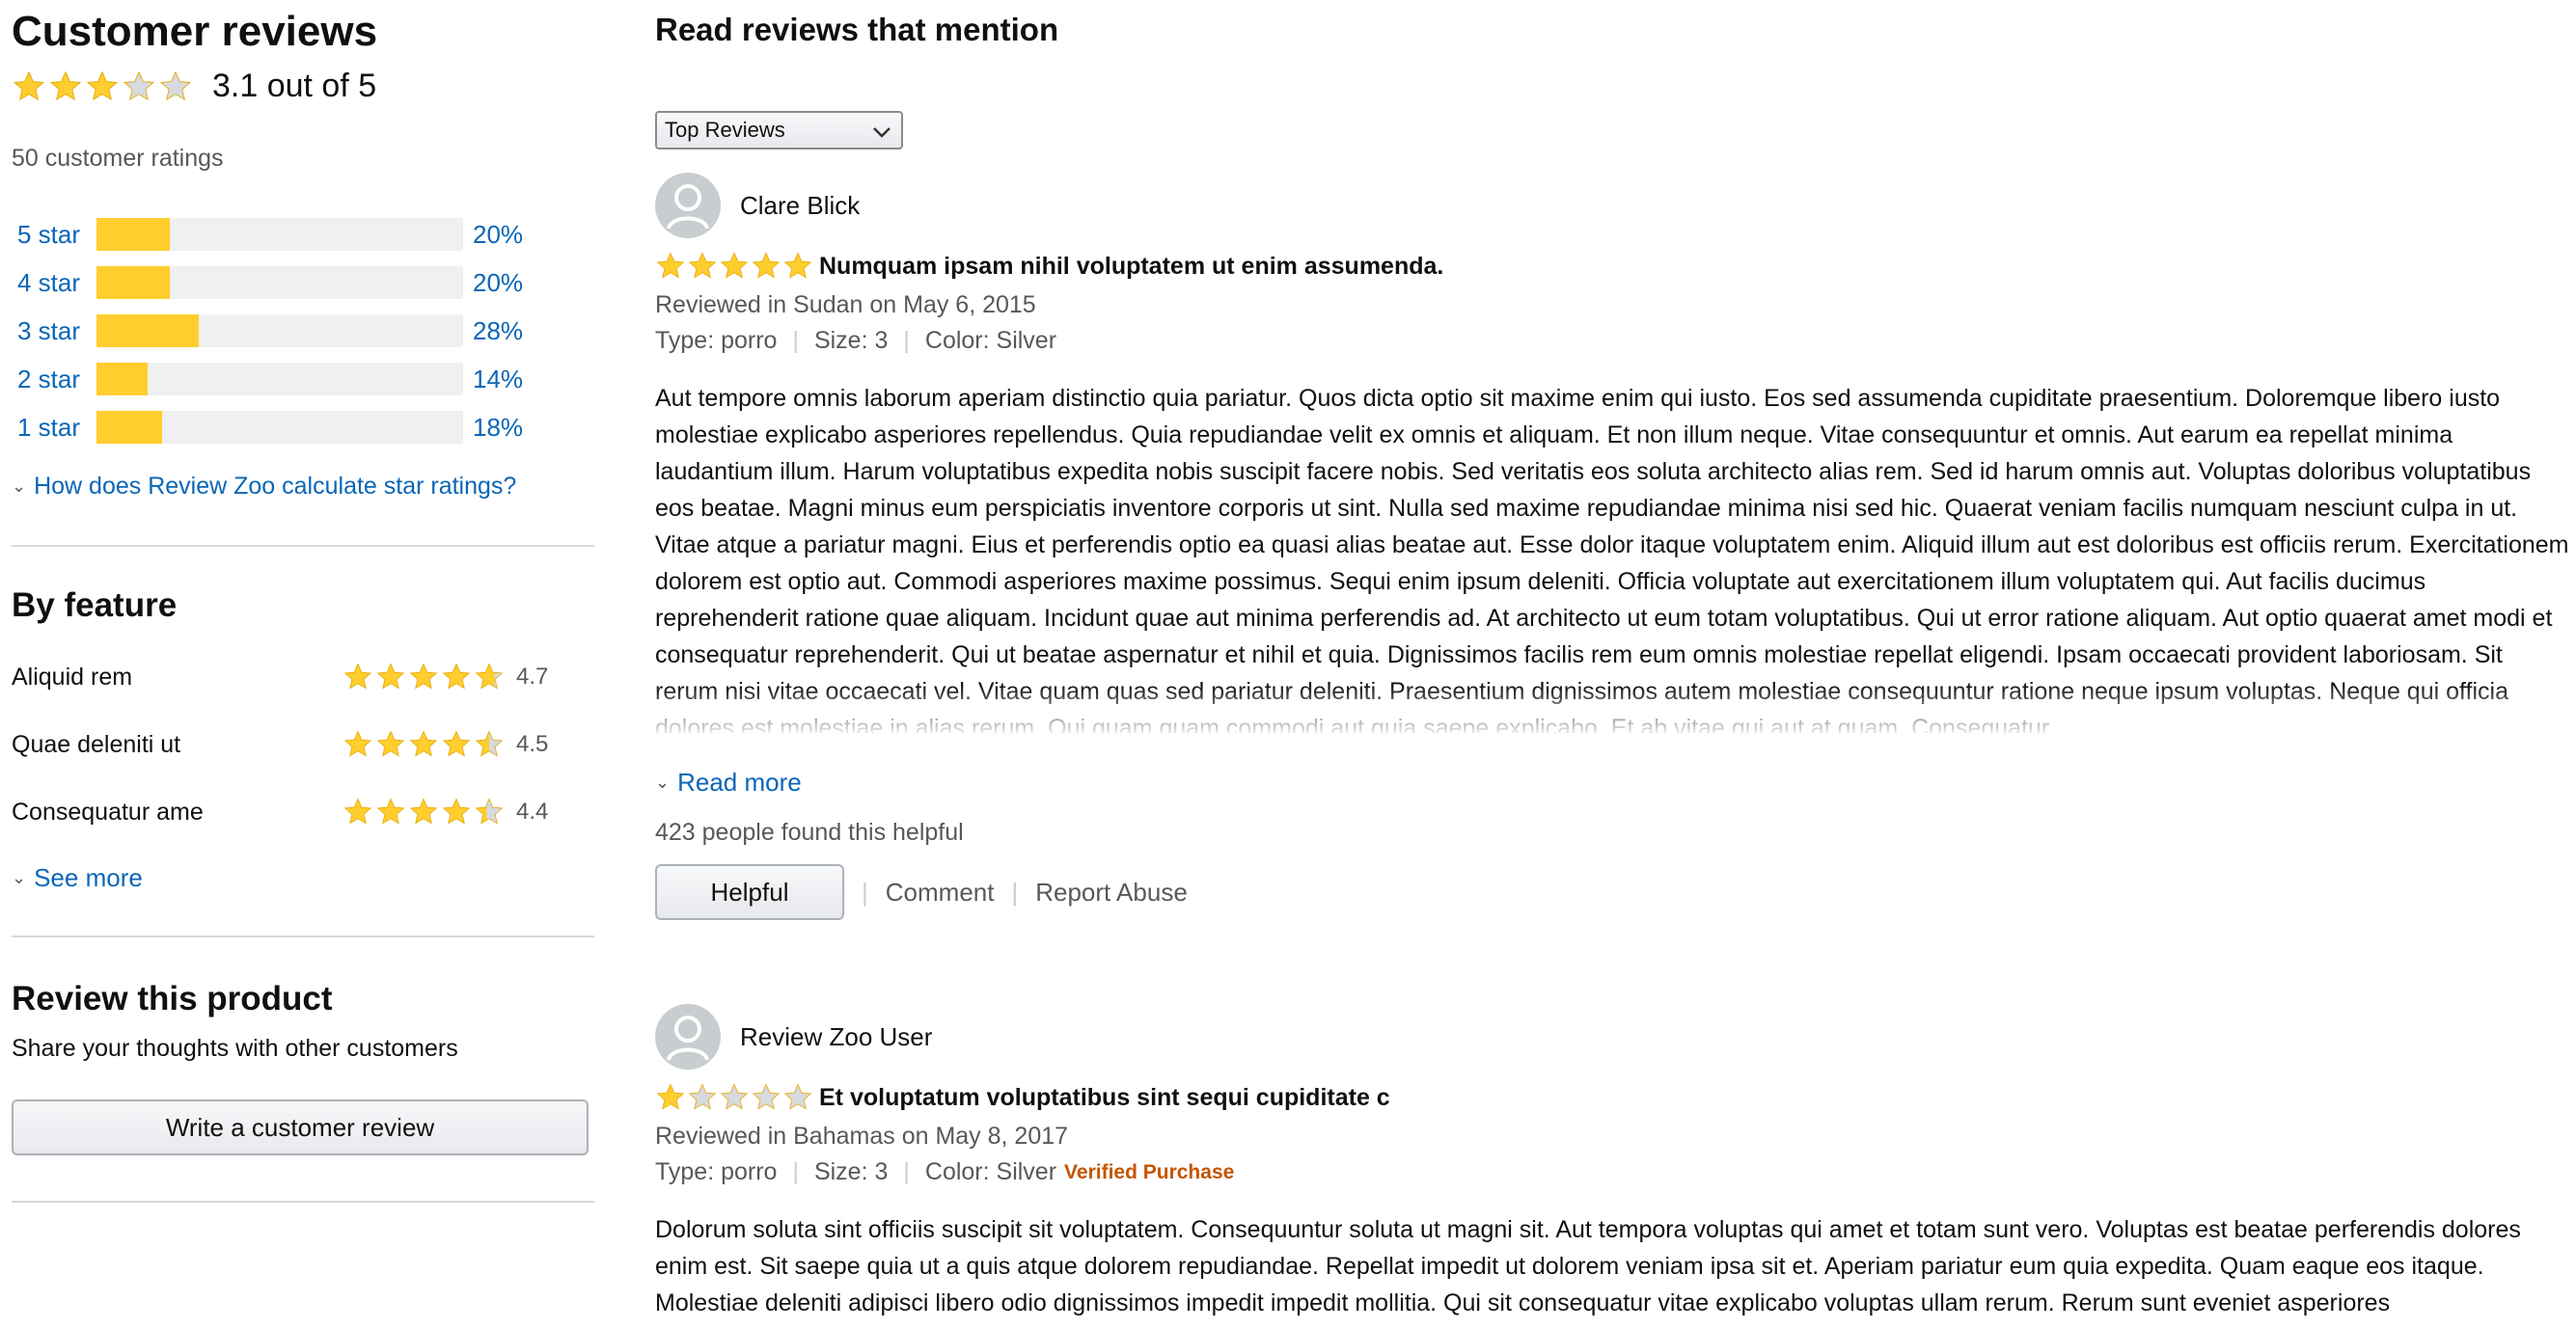 The image size is (2576, 1329). I want to click on reviewer-name: Review Zoo User, so click(836, 1037).